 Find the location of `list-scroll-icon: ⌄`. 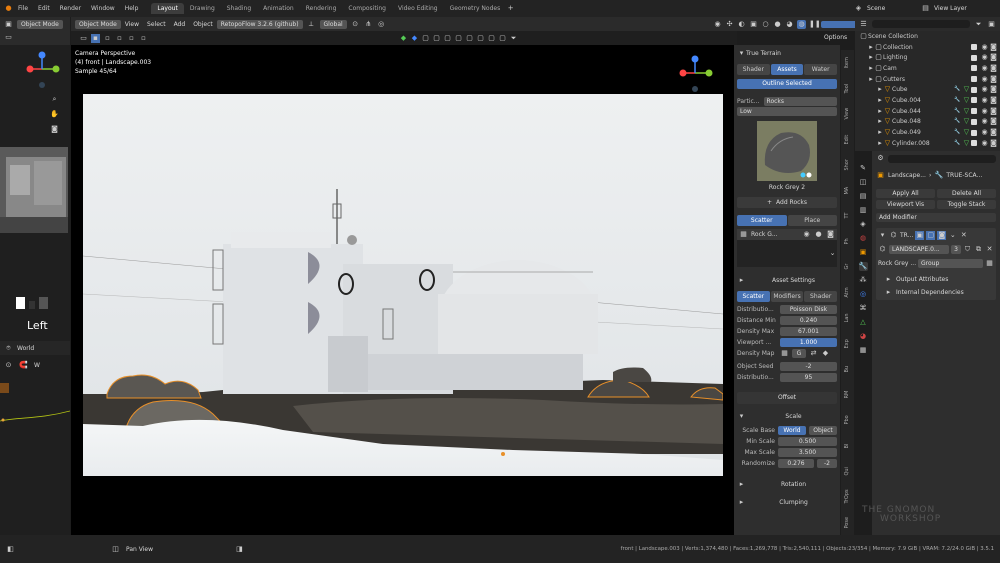

list-scroll-icon: ⌄ is located at coordinates (832, 253).